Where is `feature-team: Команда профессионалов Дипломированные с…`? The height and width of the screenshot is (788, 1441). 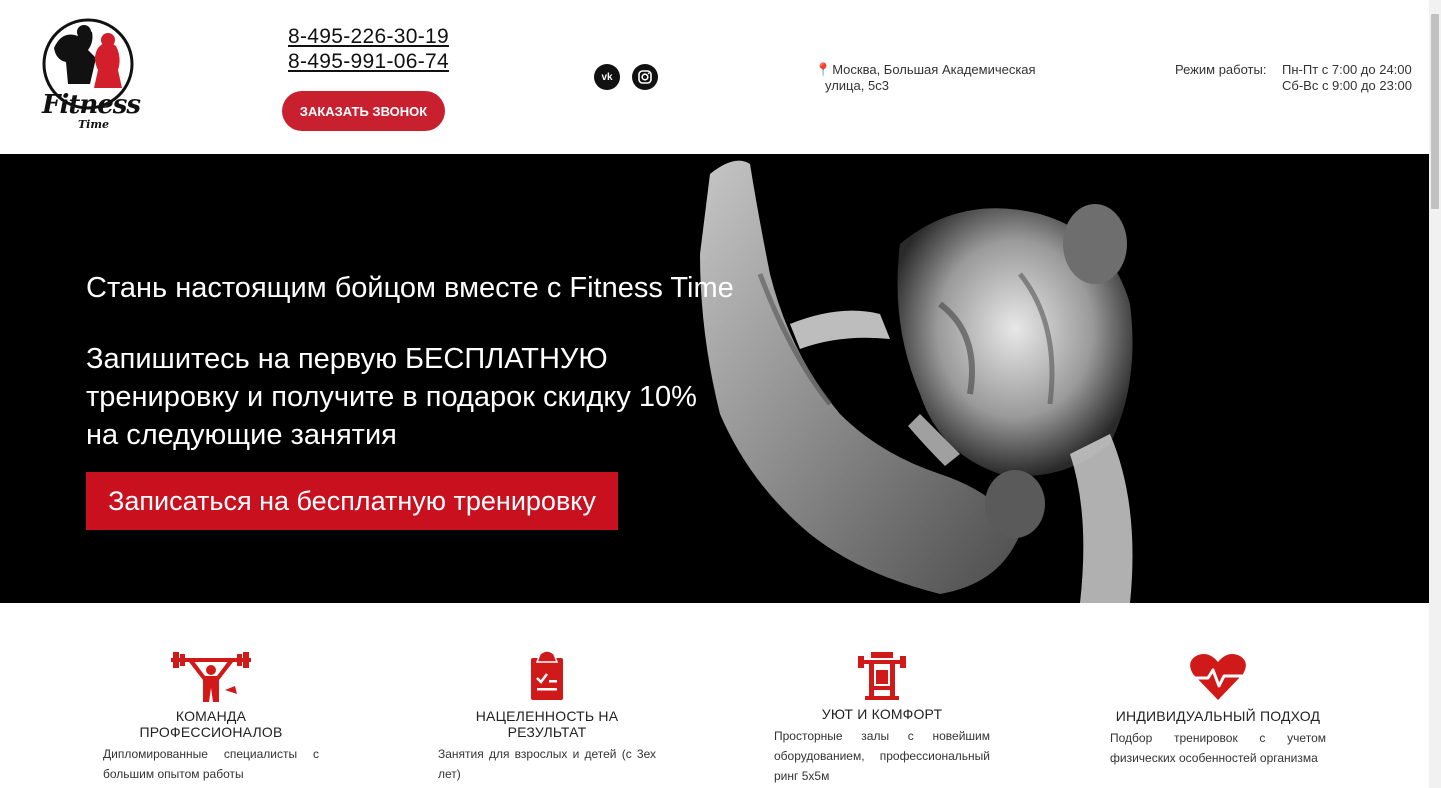 feature-team: Команда профессионалов Дипломированные с… is located at coordinates (211, 717).